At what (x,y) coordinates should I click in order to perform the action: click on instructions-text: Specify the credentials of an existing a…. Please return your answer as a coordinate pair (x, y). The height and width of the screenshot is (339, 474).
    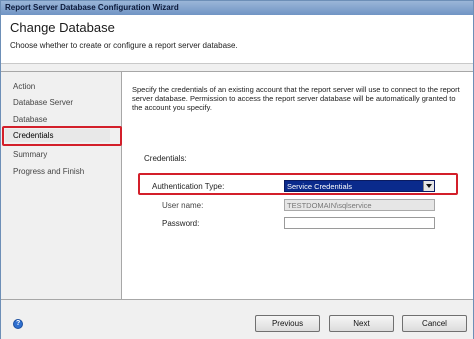
    Looking at the image, I should click on (296, 98).